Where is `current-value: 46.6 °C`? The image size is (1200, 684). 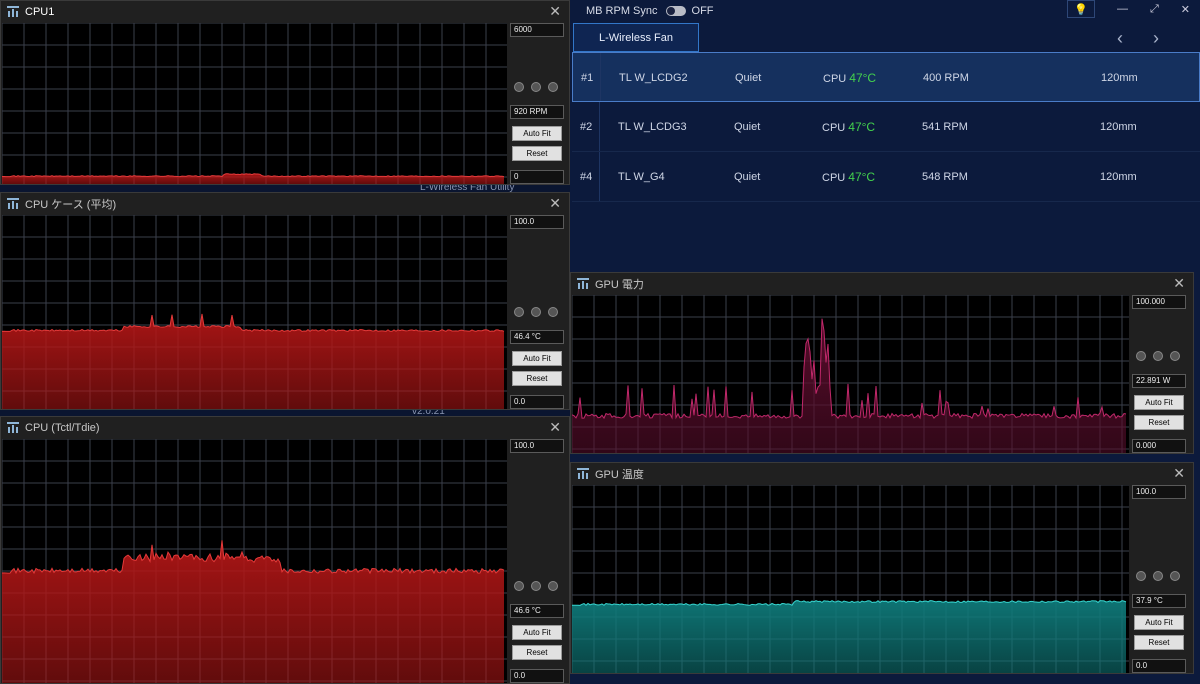 current-value: 46.6 °C is located at coordinates (537, 611).